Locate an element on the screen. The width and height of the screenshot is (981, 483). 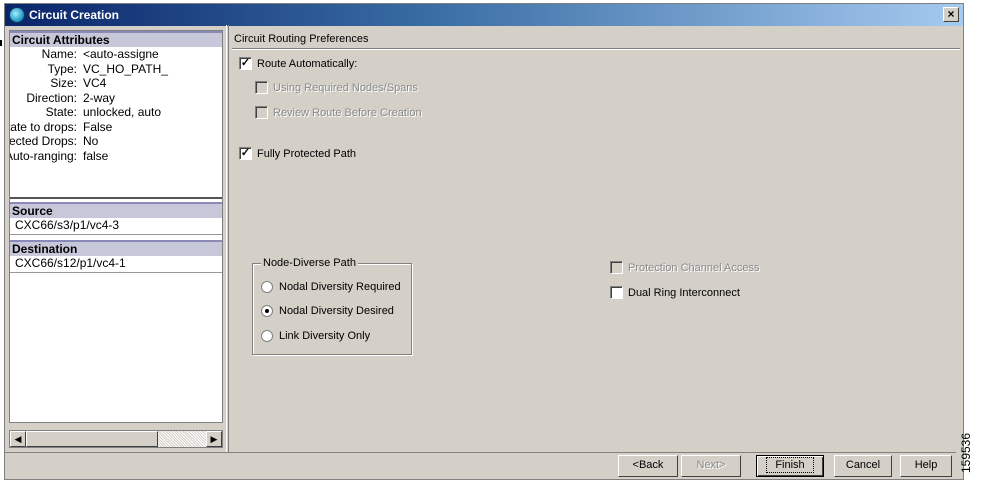
finish-button: Finish is located at coordinates (790, 466).